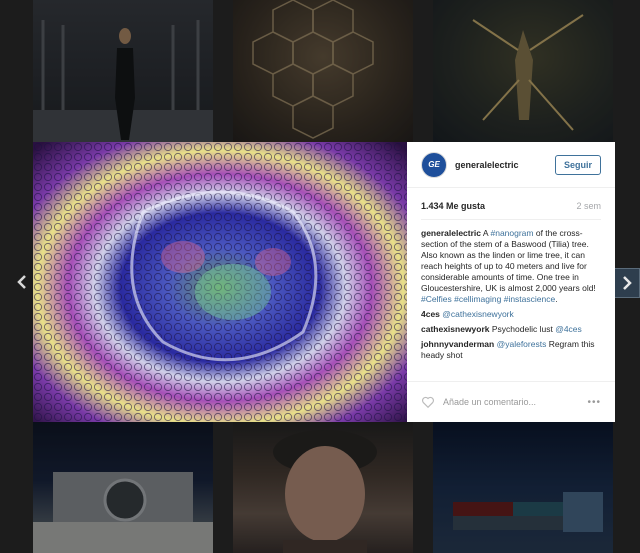 The width and height of the screenshot is (640, 553). What do you see at coordinates (477, 314) in the screenshot?
I see `mention-link: @cathexisnewyork` at bounding box center [477, 314].